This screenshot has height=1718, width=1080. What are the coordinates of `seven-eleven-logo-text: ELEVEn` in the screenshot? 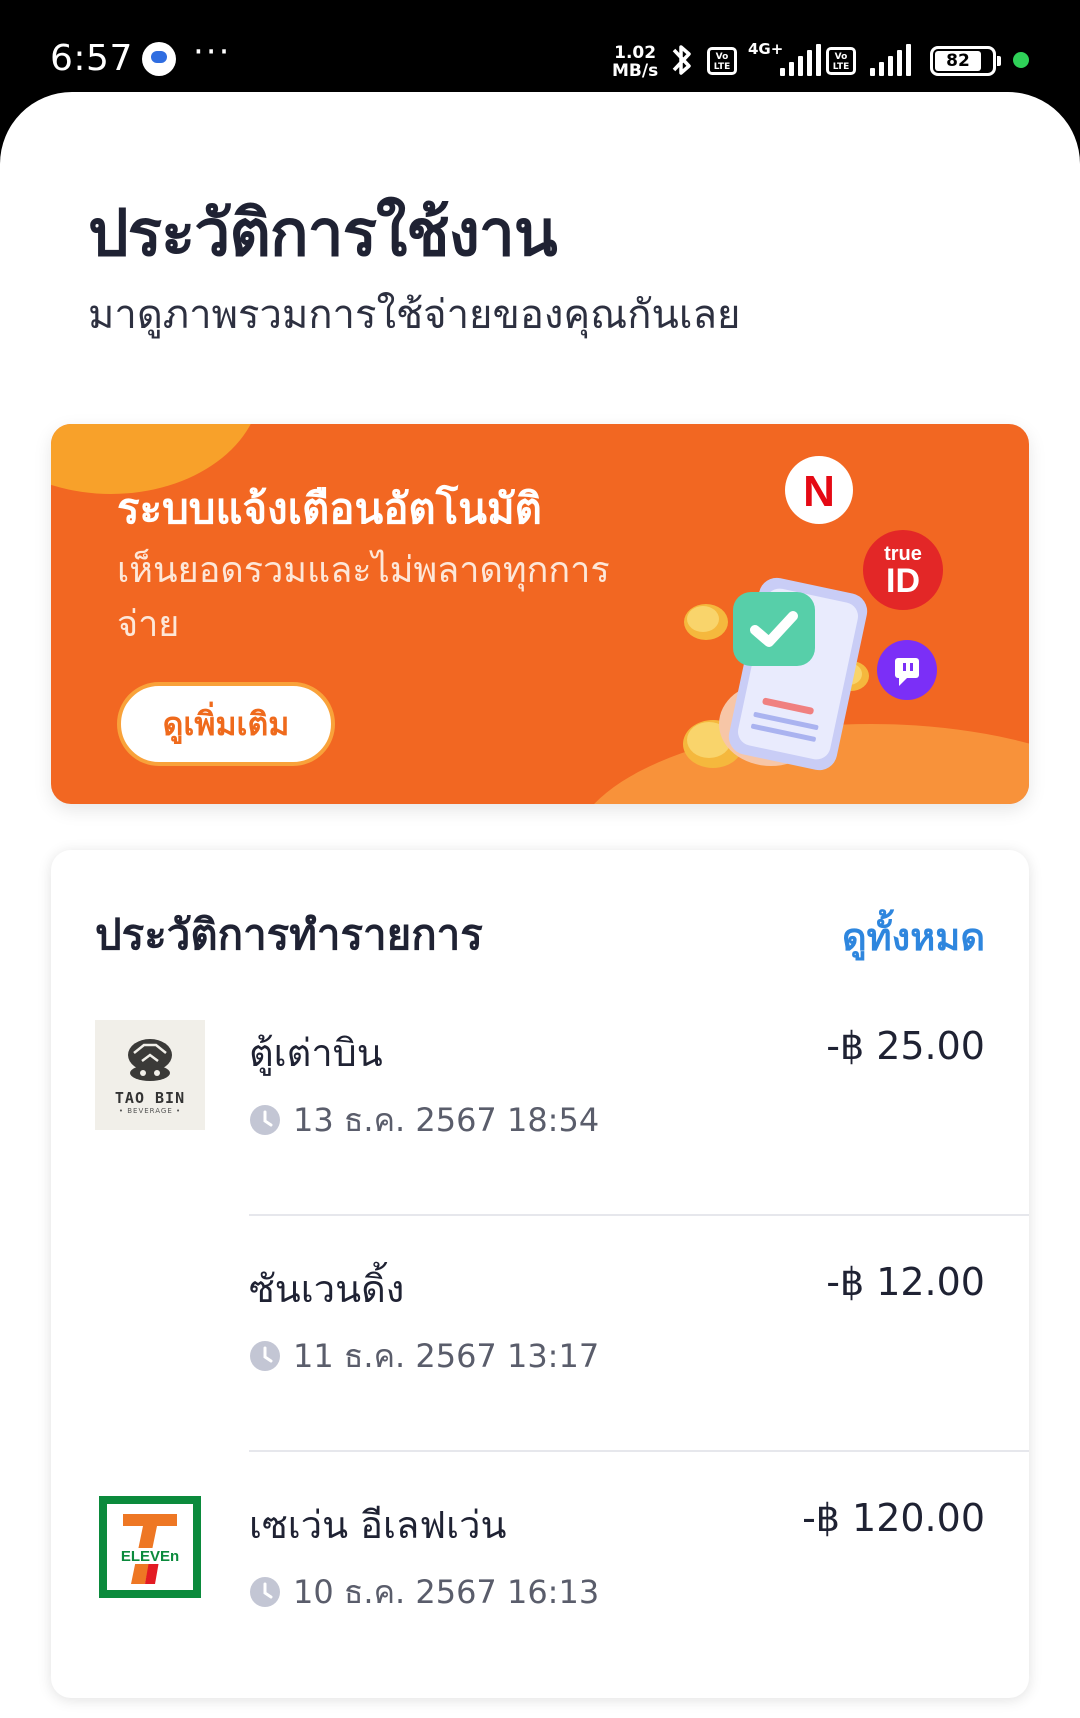 It's located at (150, 1556).